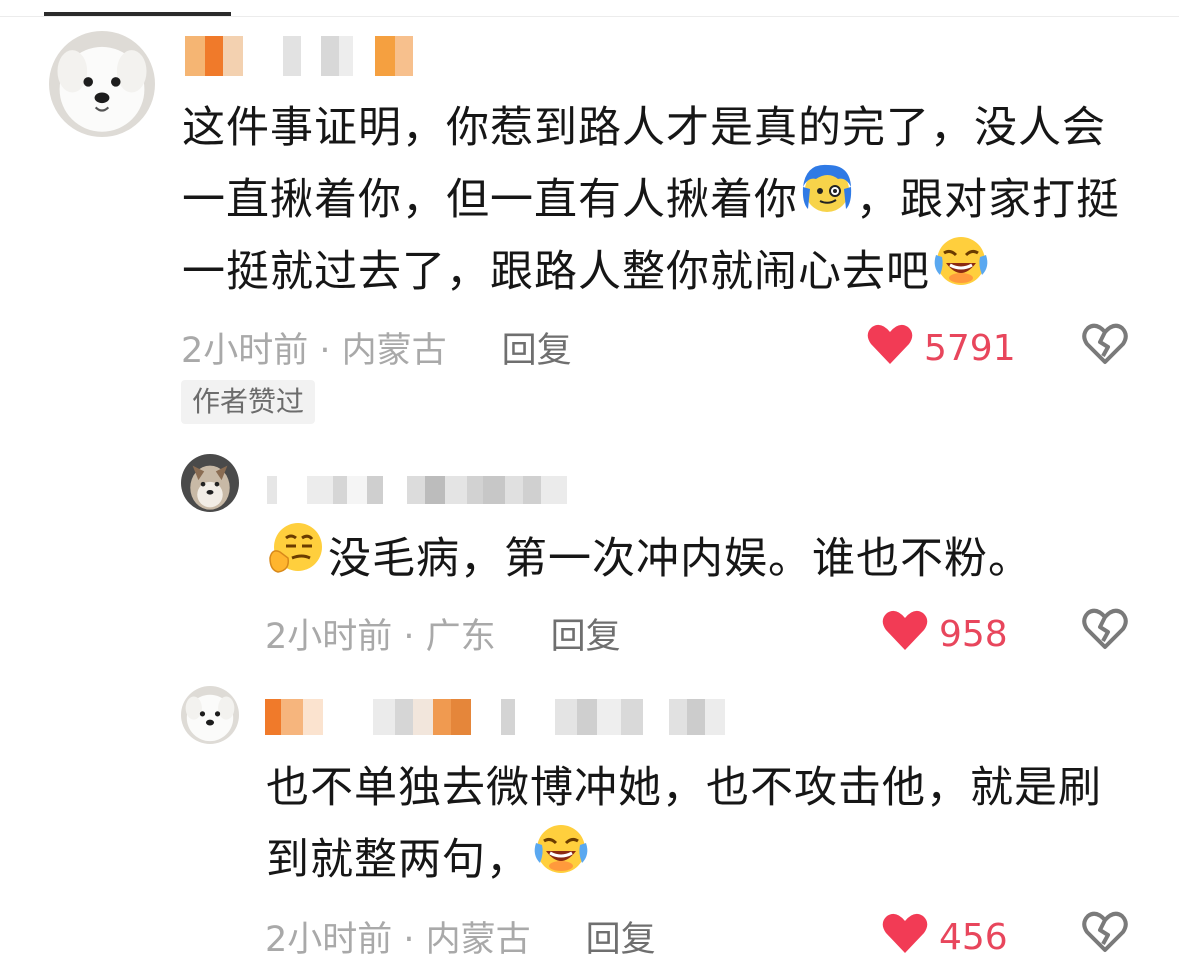 Image resolution: width=1179 pixels, height=975 pixels. What do you see at coordinates (398, 860) in the screenshot?
I see `comment-line: 到就整两句，` at bounding box center [398, 860].